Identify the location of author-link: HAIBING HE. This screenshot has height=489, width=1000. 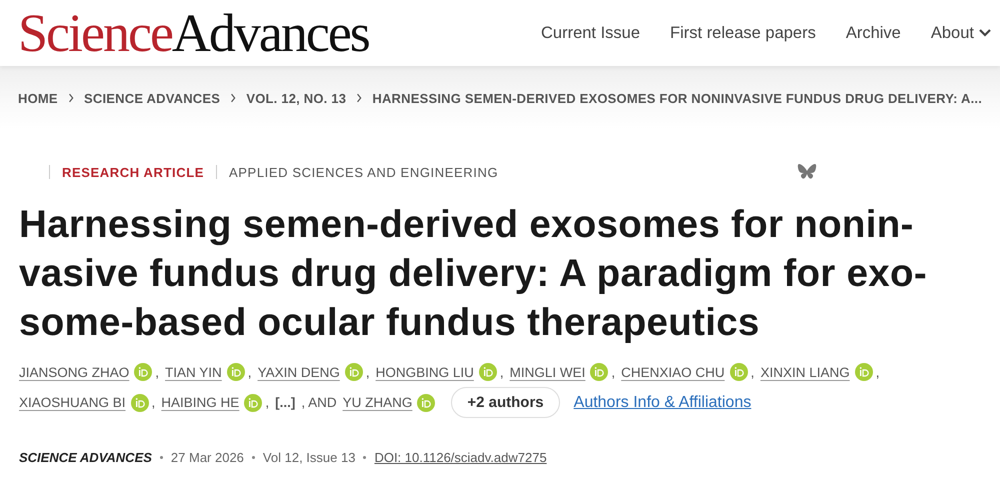
(200, 402).